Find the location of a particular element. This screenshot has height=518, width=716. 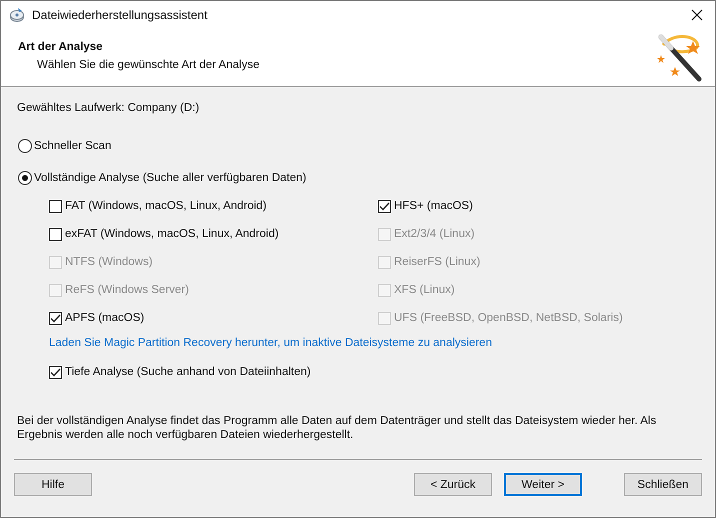

selected-drive-label: Gewähltes Laufwerk: Company (D:) is located at coordinates (108, 108).